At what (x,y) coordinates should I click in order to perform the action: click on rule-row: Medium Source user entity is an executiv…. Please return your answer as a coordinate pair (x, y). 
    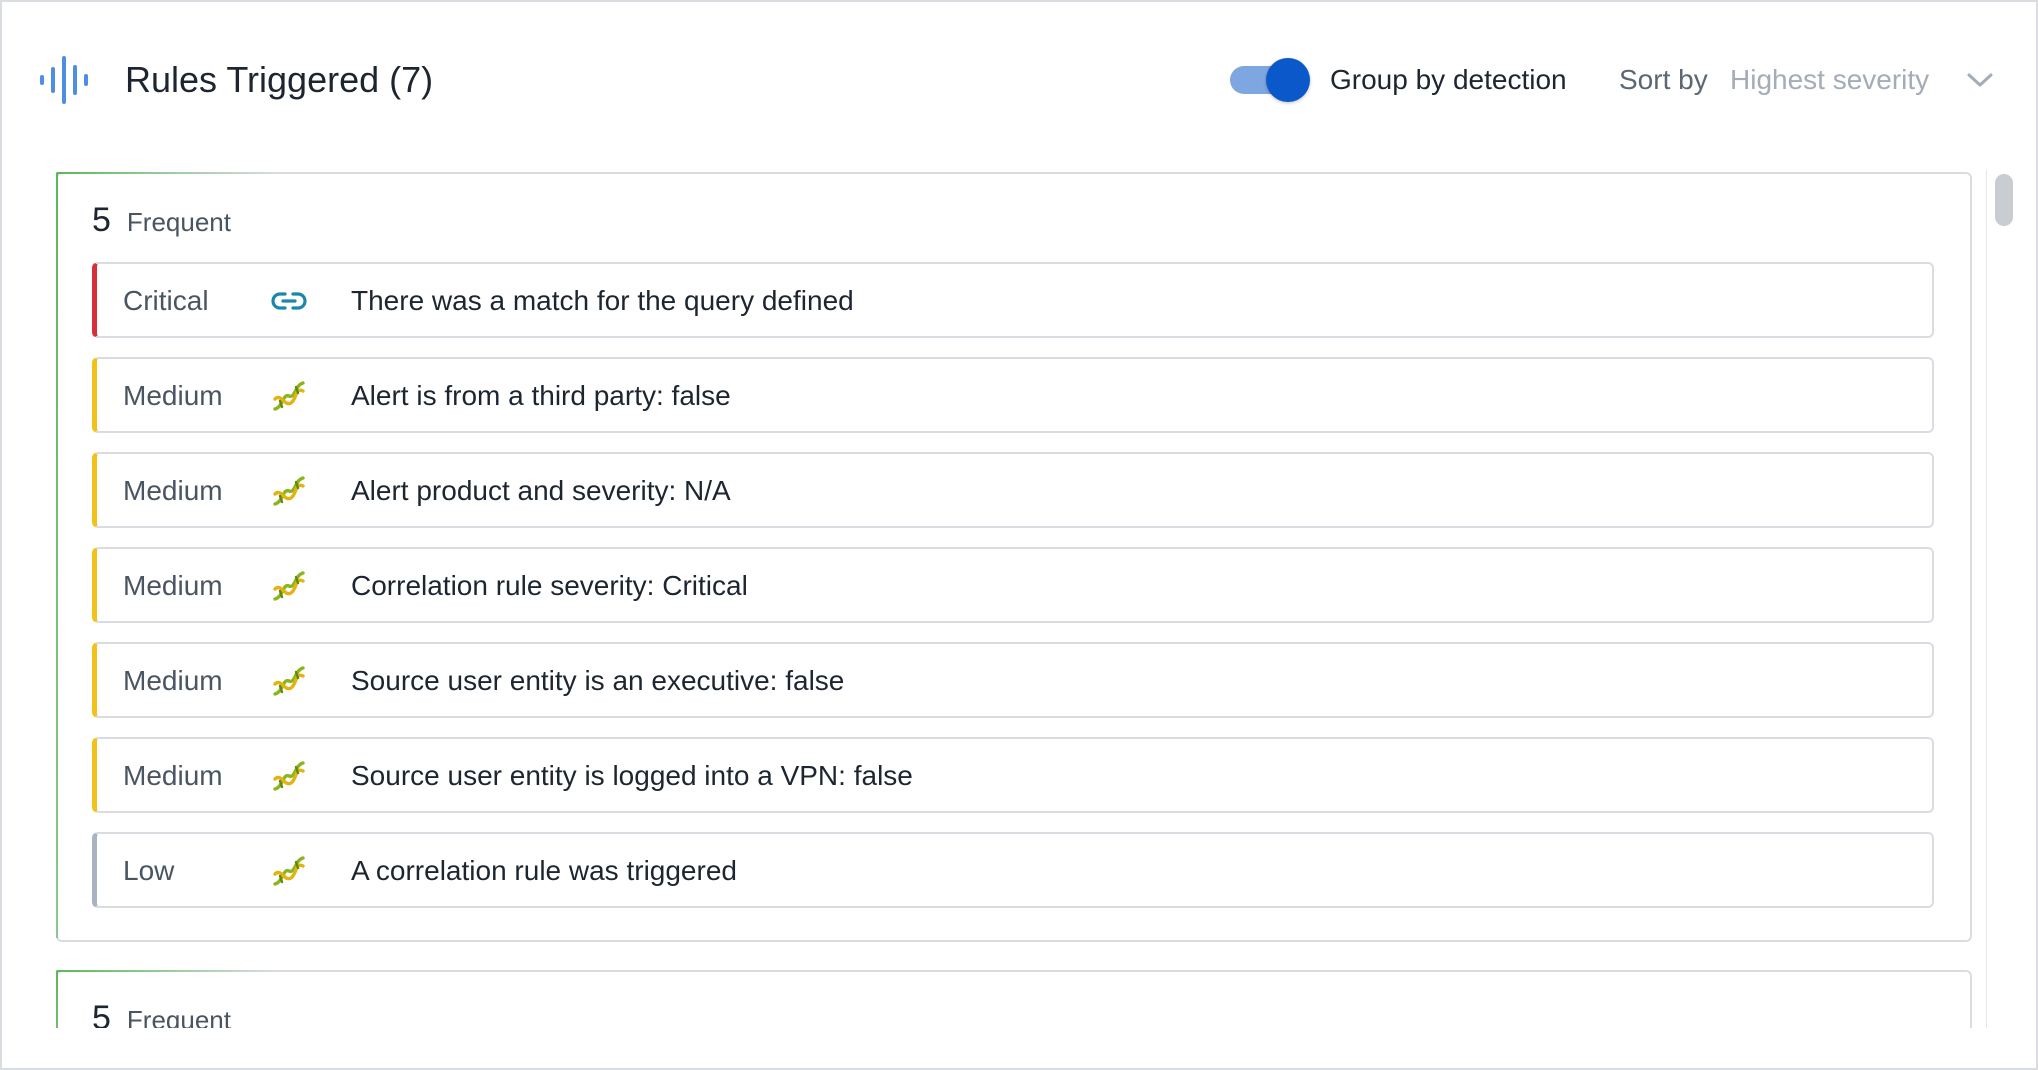
    Looking at the image, I should click on (1013, 680).